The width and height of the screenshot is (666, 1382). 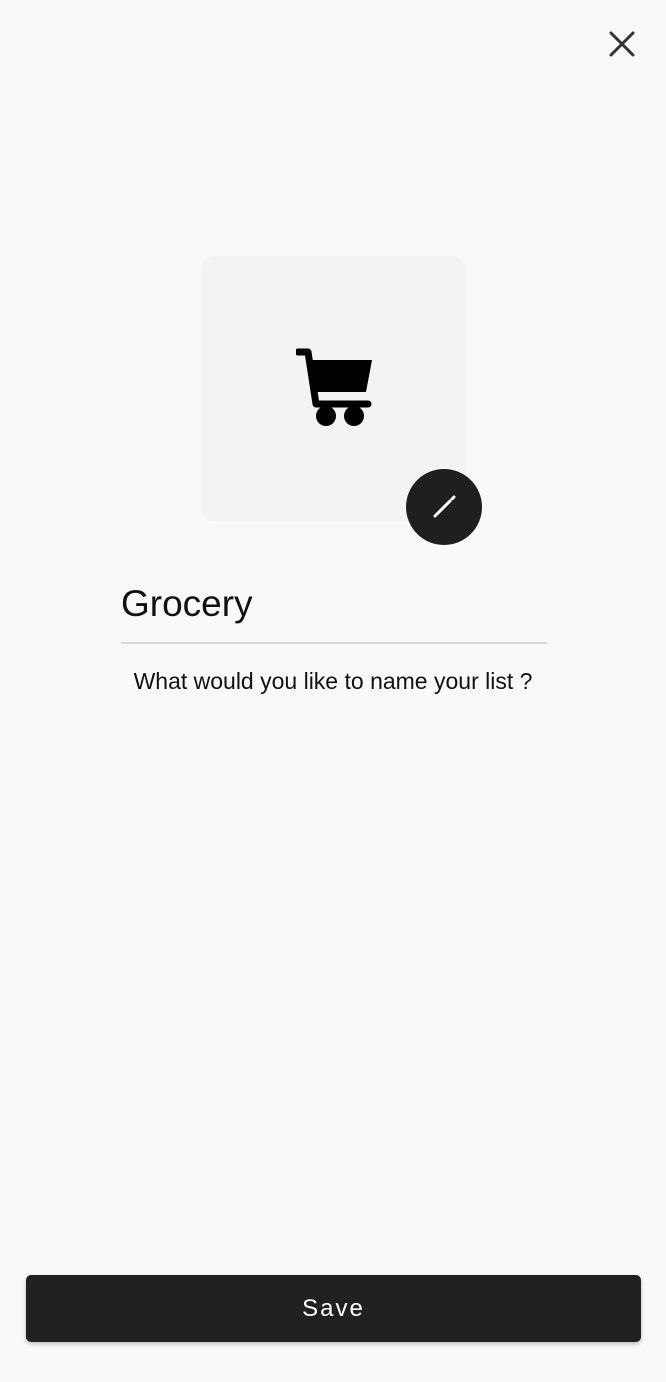 I want to click on close-icon, so click(x=622, y=44).